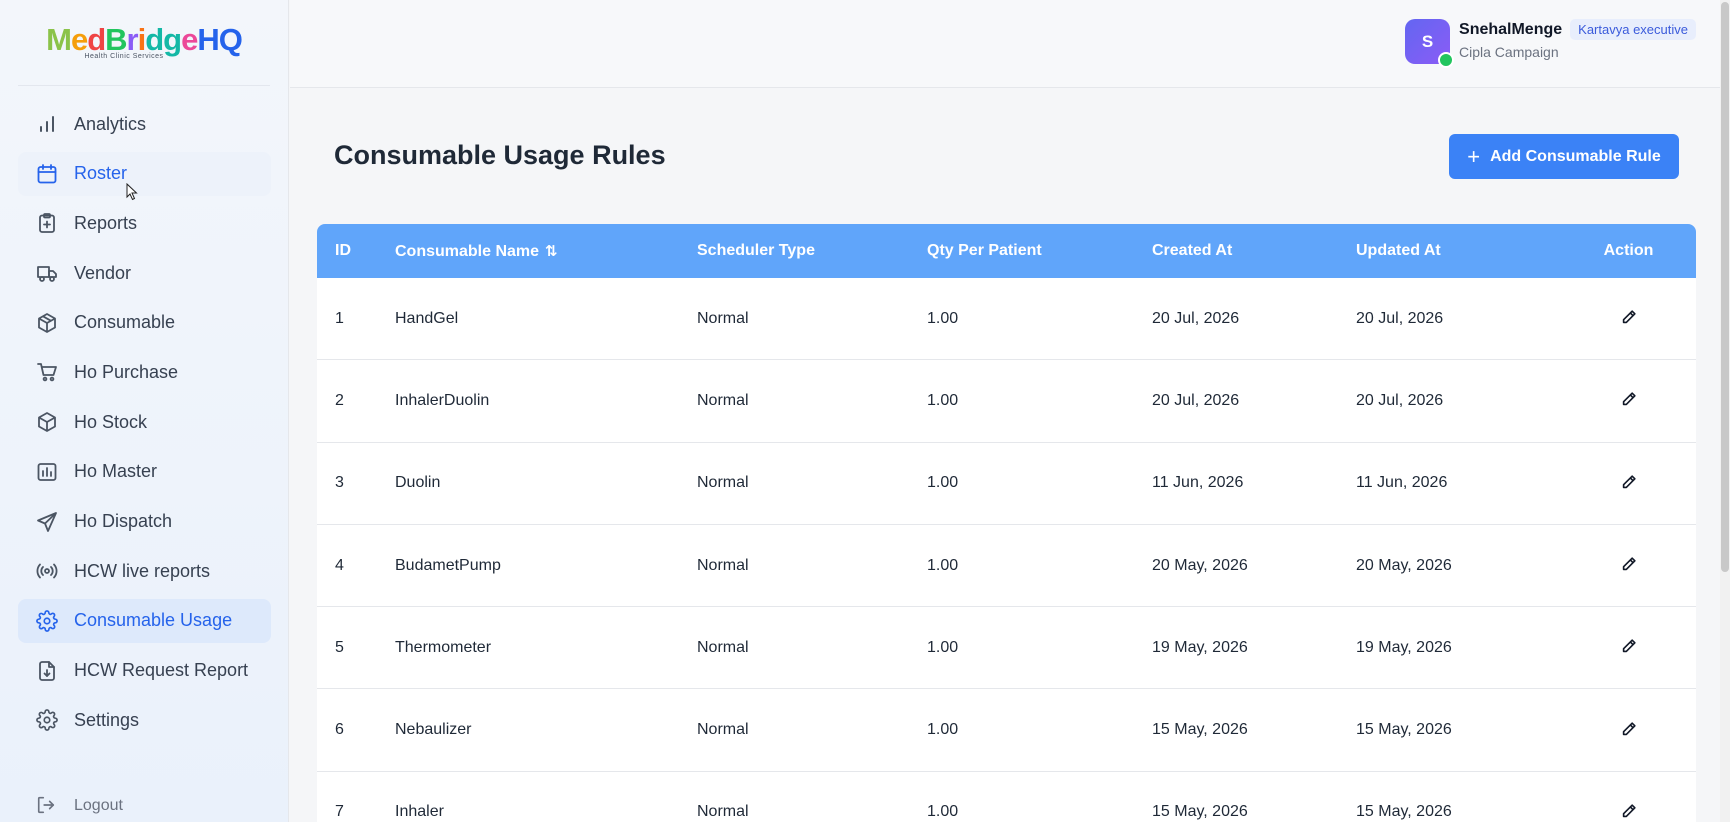 The image size is (1730, 822). Describe the element at coordinates (132, 192) in the screenshot. I see `mouse-cursor-icon` at that location.